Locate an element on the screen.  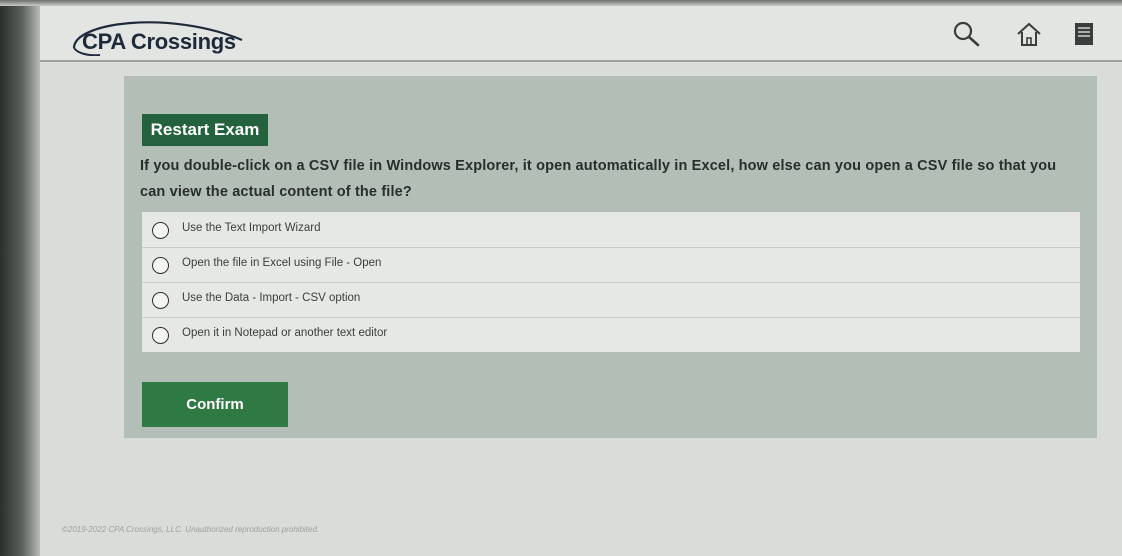
answer-option: Open the file in Excel using File - Open is located at coordinates (611, 265).